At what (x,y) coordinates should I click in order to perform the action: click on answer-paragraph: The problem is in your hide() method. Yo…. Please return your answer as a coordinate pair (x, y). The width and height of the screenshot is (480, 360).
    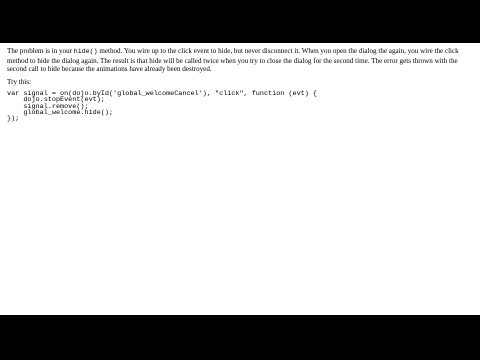
    Looking at the image, I should click on (240, 60).